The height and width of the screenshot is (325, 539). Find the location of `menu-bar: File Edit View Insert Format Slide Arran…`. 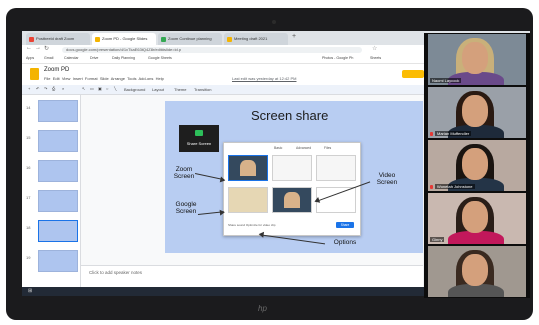

menu-bar: File Edit View Insert Format Slide Arran… is located at coordinates (104, 78).